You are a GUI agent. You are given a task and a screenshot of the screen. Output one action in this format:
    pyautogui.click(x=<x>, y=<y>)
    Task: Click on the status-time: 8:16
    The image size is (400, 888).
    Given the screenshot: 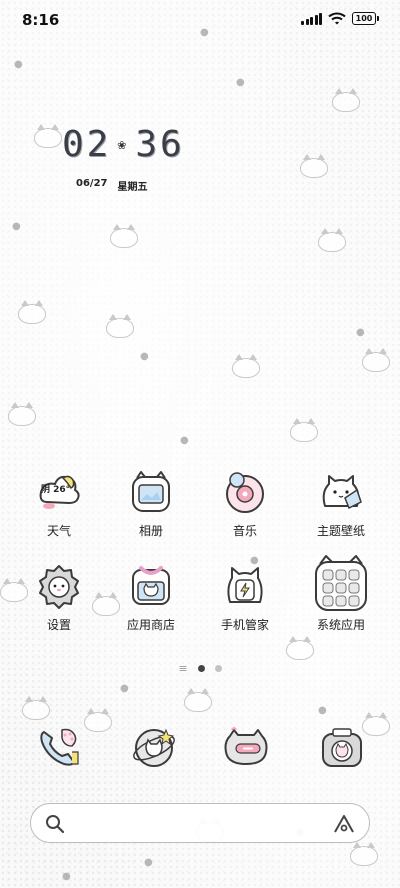 What is the action you would take?
    pyautogui.click(x=41, y=20)
    